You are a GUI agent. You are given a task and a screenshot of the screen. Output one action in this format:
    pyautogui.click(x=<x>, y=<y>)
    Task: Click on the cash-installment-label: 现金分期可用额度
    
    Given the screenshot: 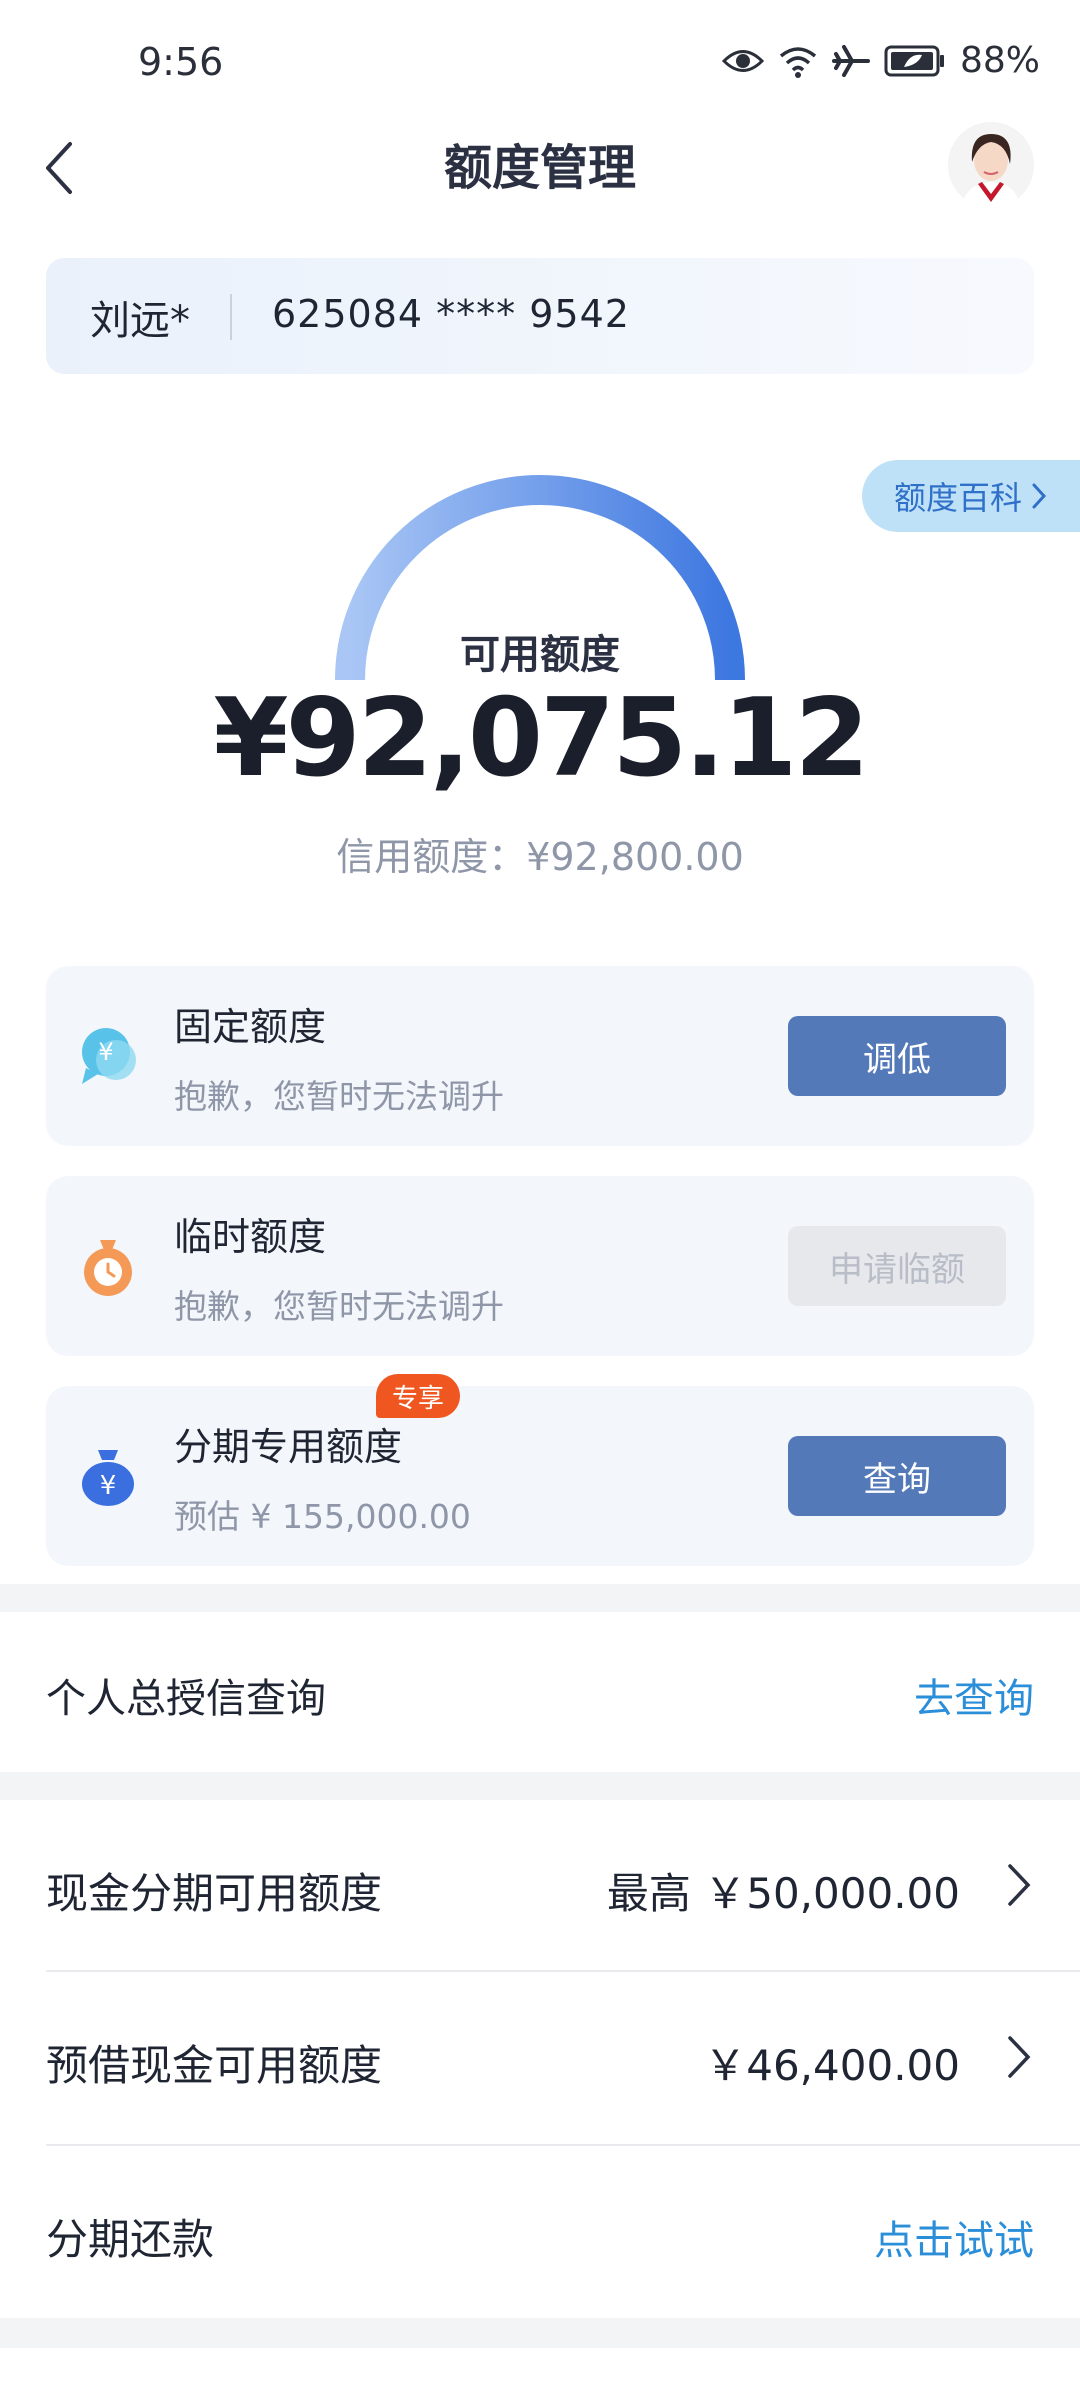 What is the action you would take?
    pyautogui.click(x=214, y=1893)
    